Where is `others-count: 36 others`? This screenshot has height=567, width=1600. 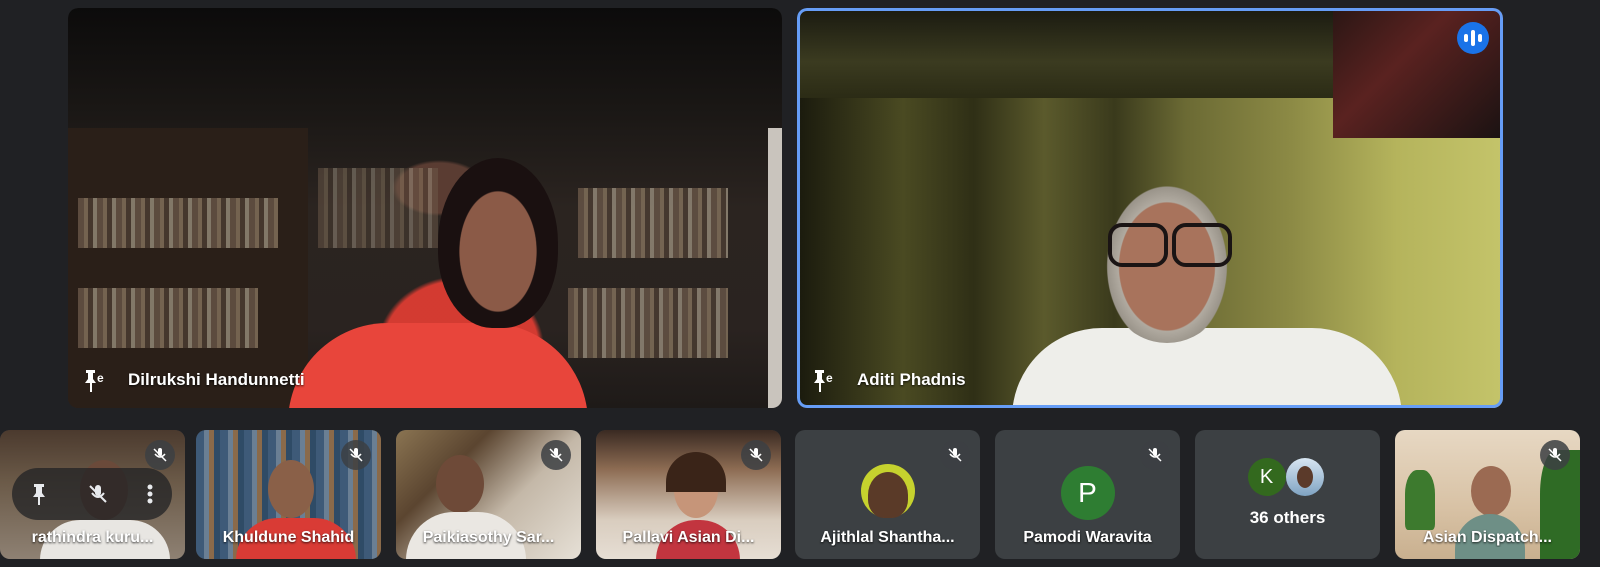 others-count: 36 others is located at coordinates (1287, 517).